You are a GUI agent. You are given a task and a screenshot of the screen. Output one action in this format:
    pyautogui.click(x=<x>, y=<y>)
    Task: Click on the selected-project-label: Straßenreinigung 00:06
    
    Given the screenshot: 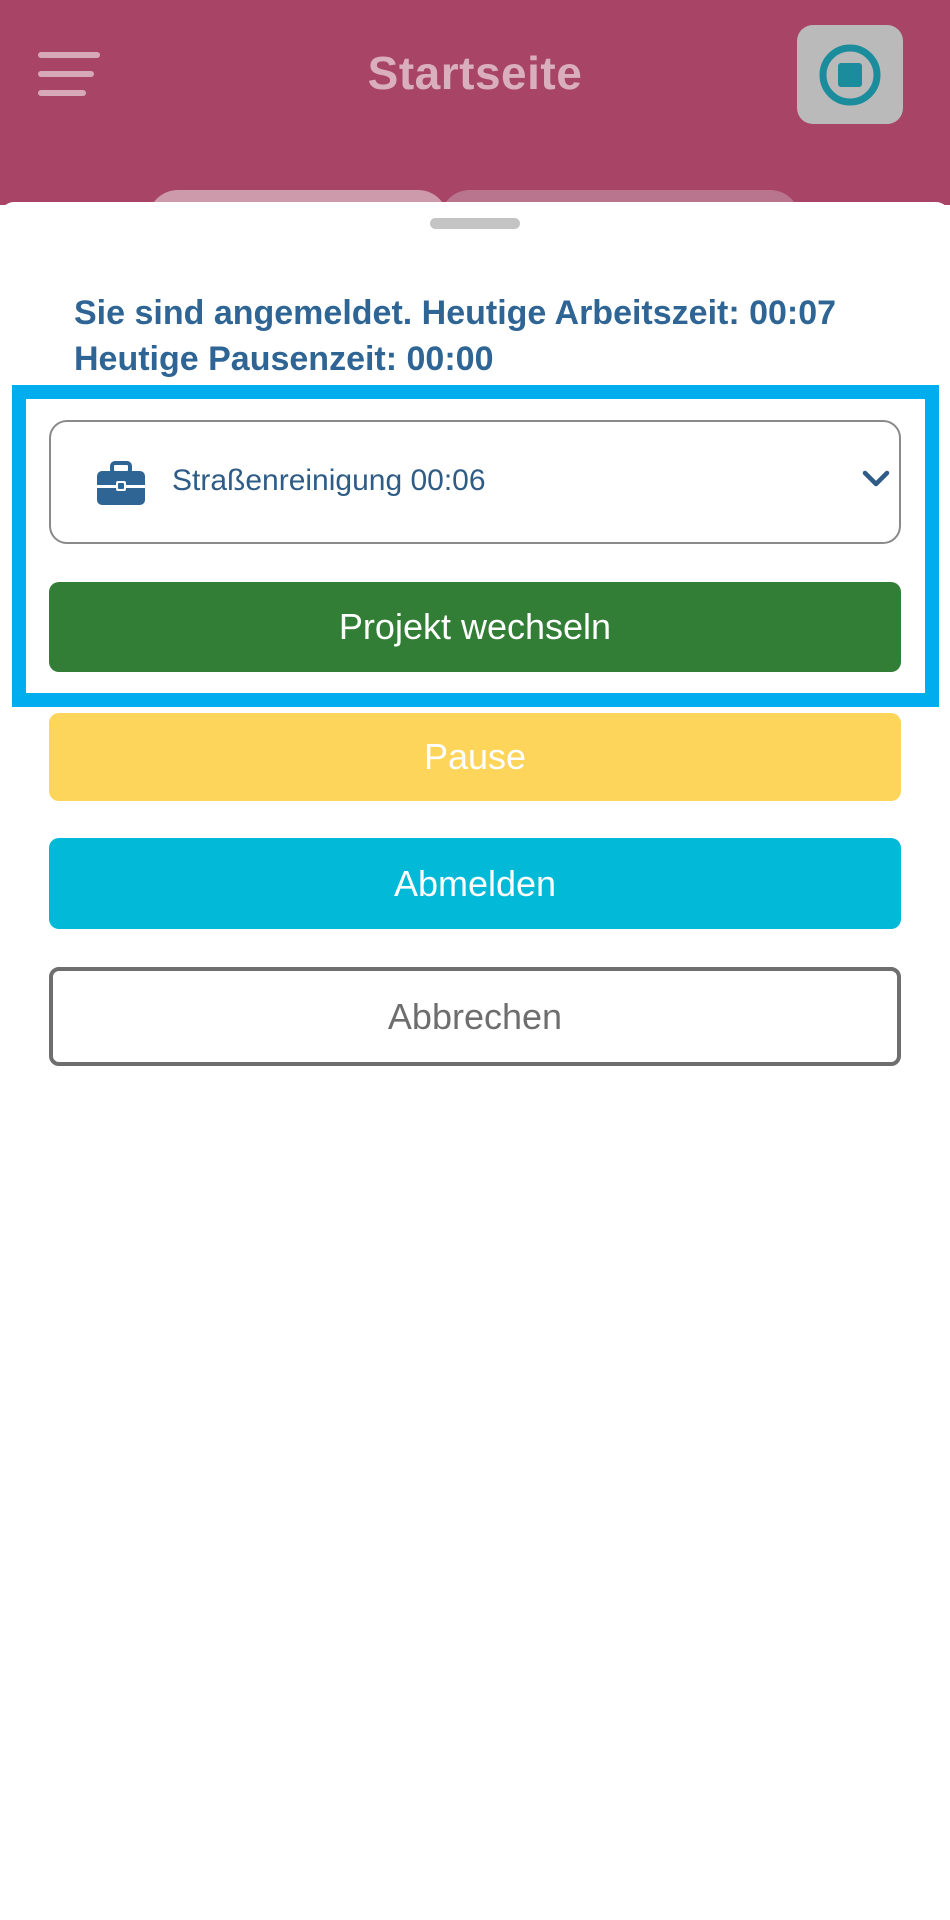 What is the action you would take?
    pyautogui.click(x=329, y=480)
    